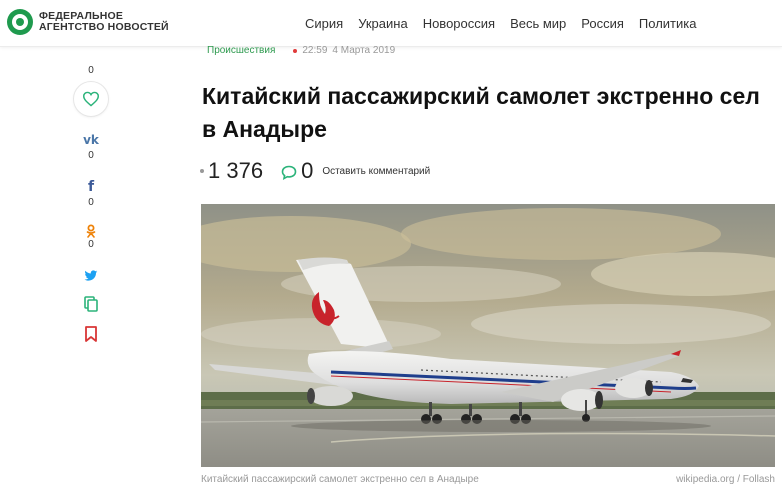  What do you see at coordinates (459, 23) in the screenshot?
I see `nav-item-novorossiya: Новороссия` at bounding box center [459, 23].